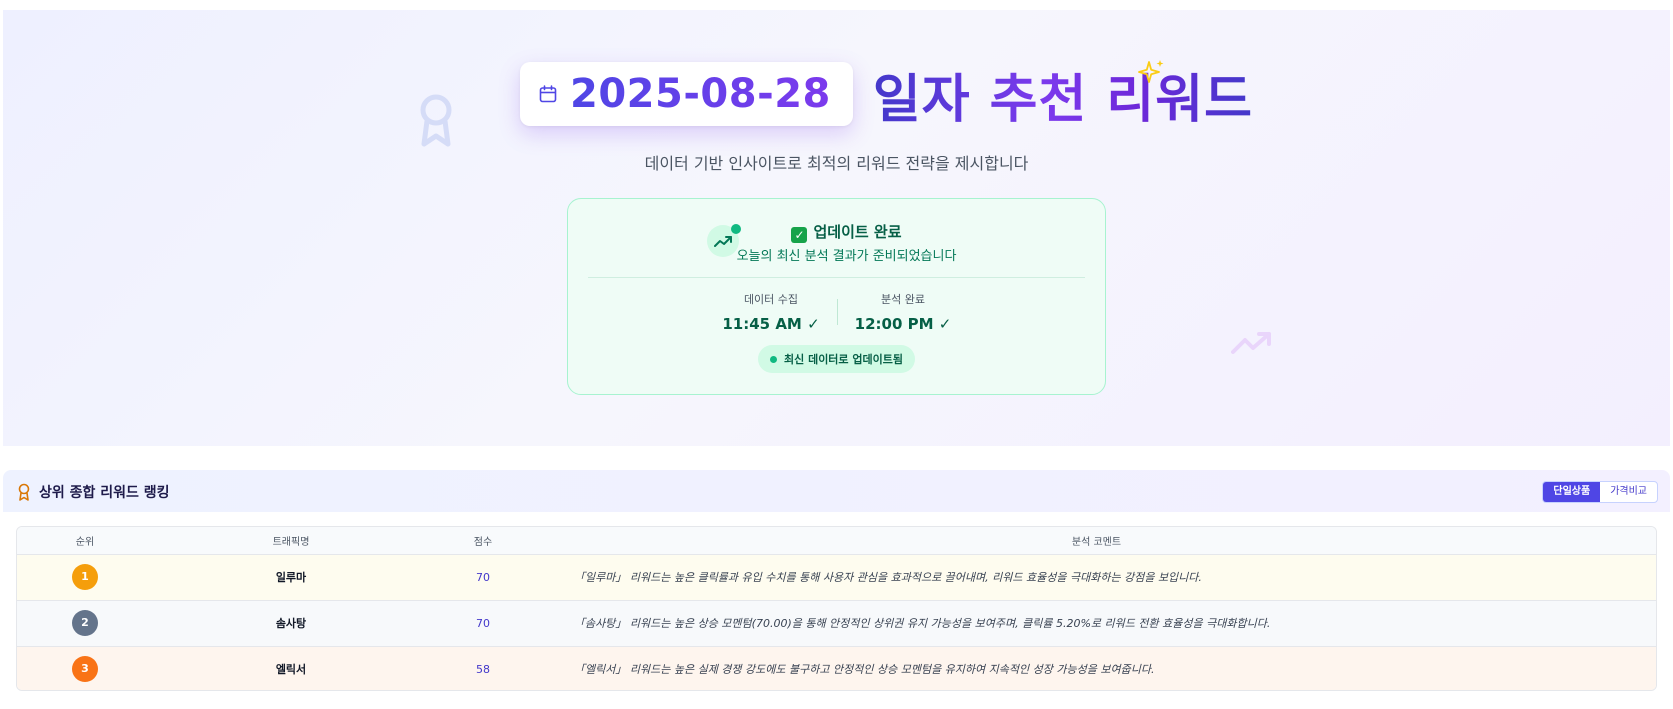  Describe the element at coordinates (836, 163) in the screenshot. I see `hero-subtitle: 데이터 기반 인사이트로 최적의 리워드 전략을 제시합니다` at that location.